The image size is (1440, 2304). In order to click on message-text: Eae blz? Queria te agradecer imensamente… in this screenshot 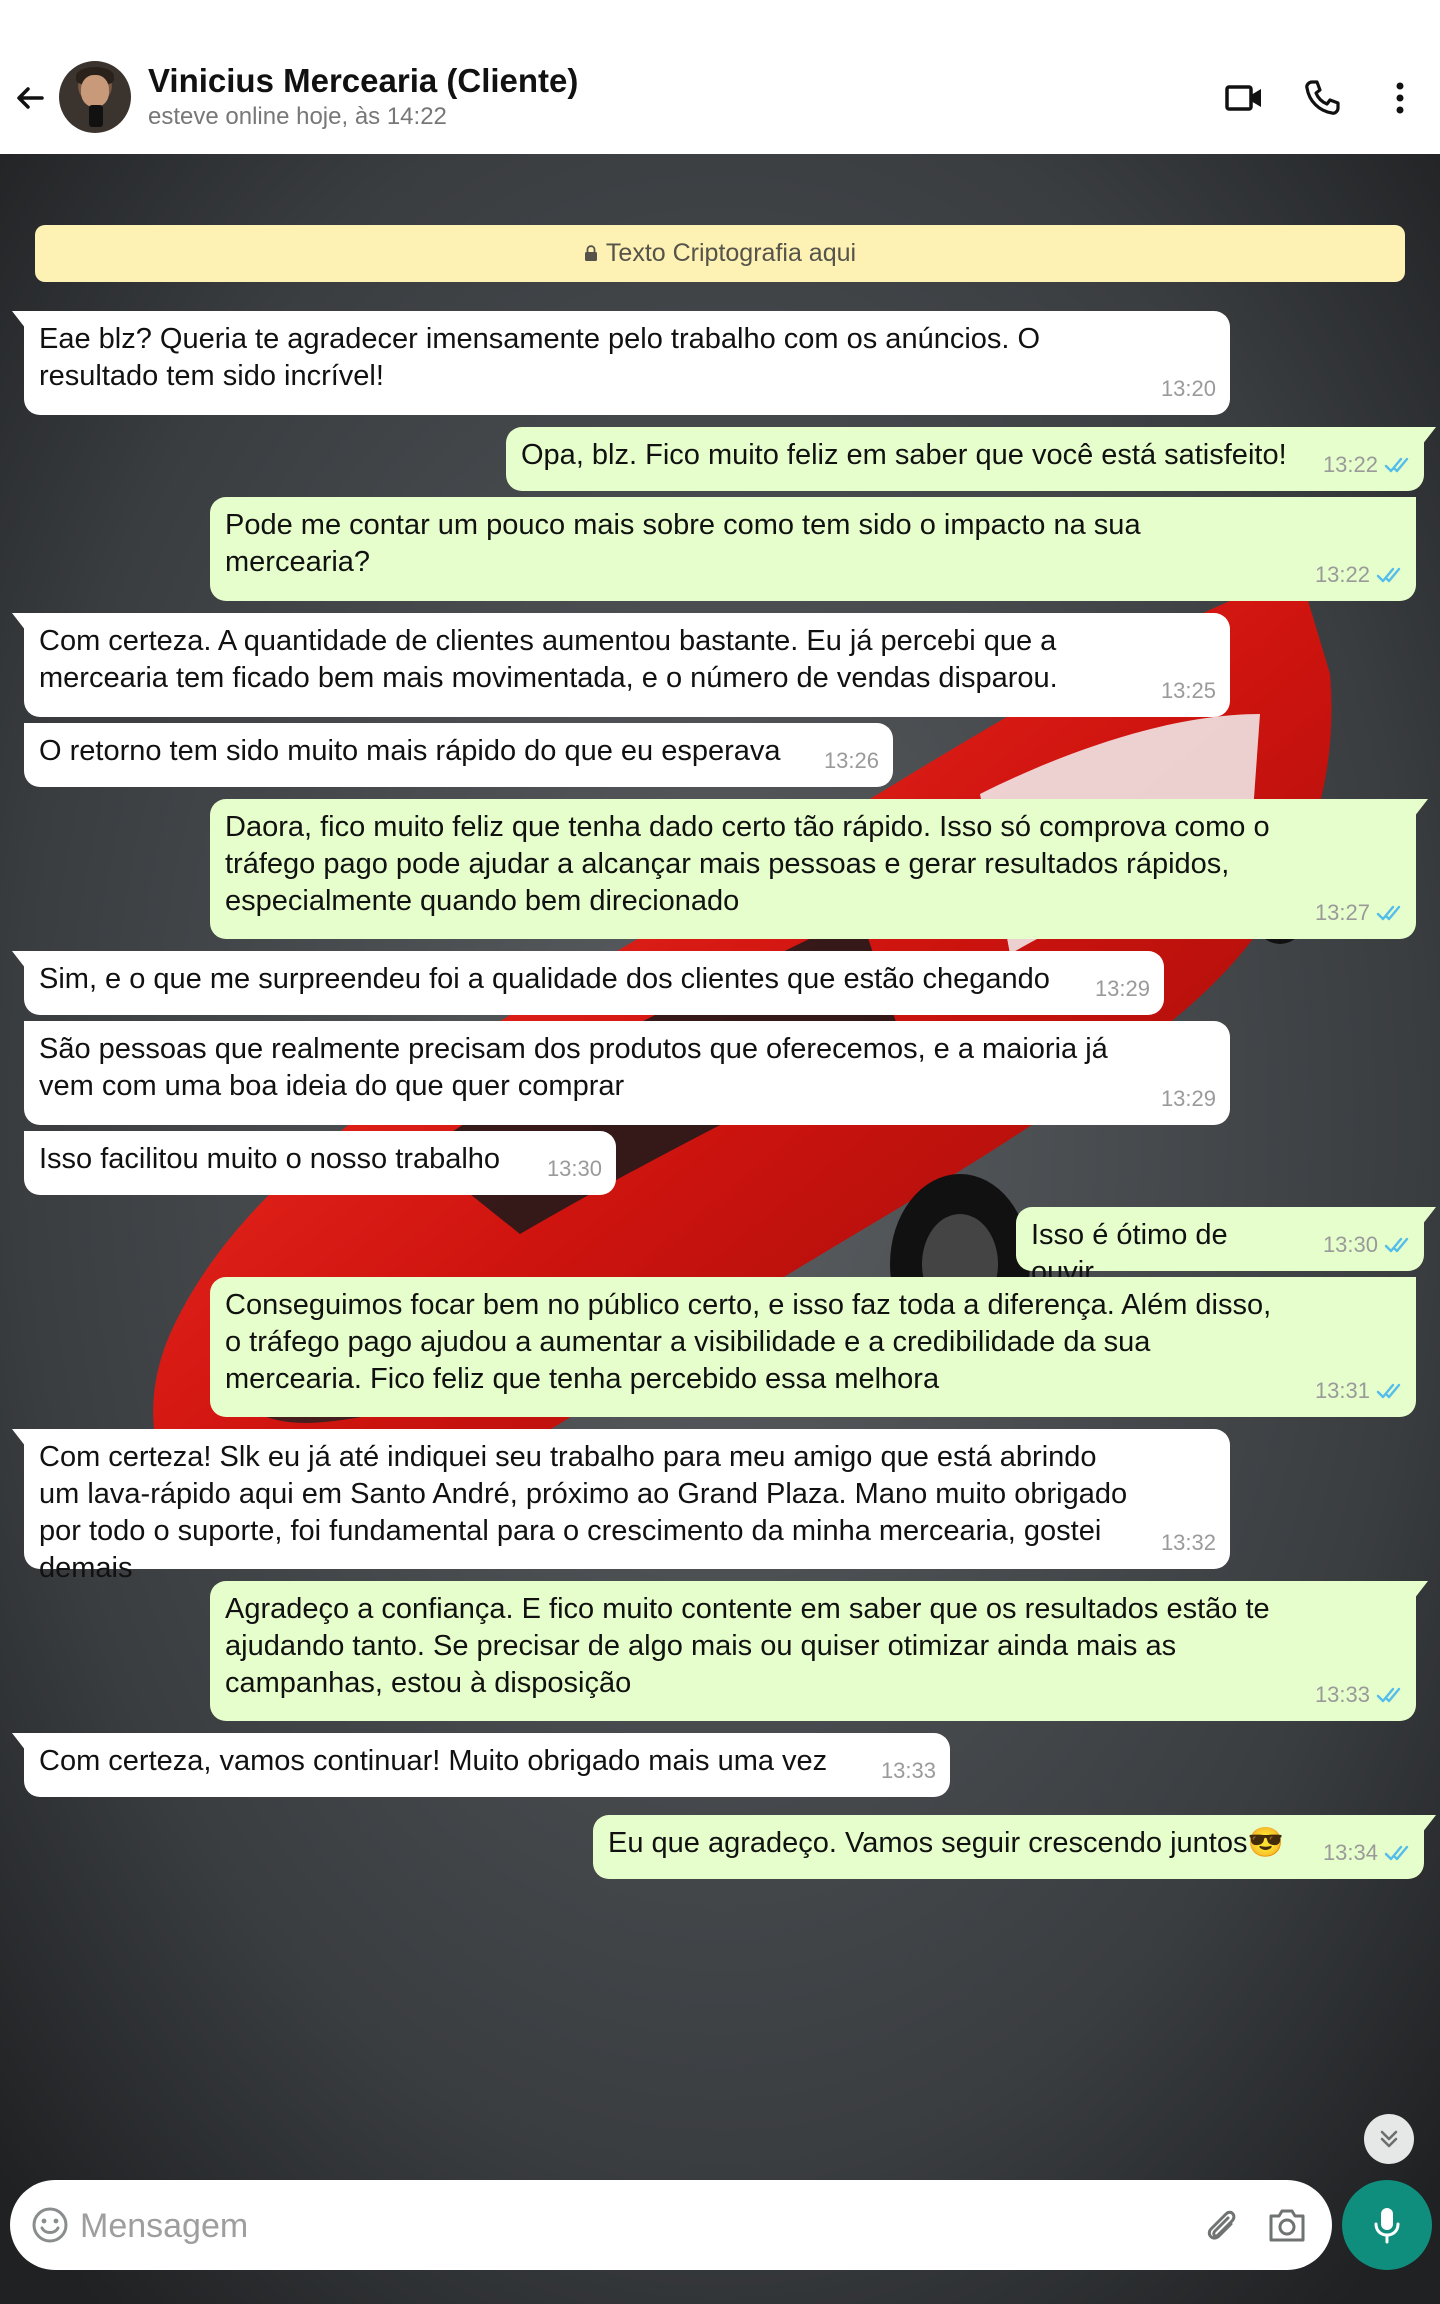, I will do `click(540, 357)`.